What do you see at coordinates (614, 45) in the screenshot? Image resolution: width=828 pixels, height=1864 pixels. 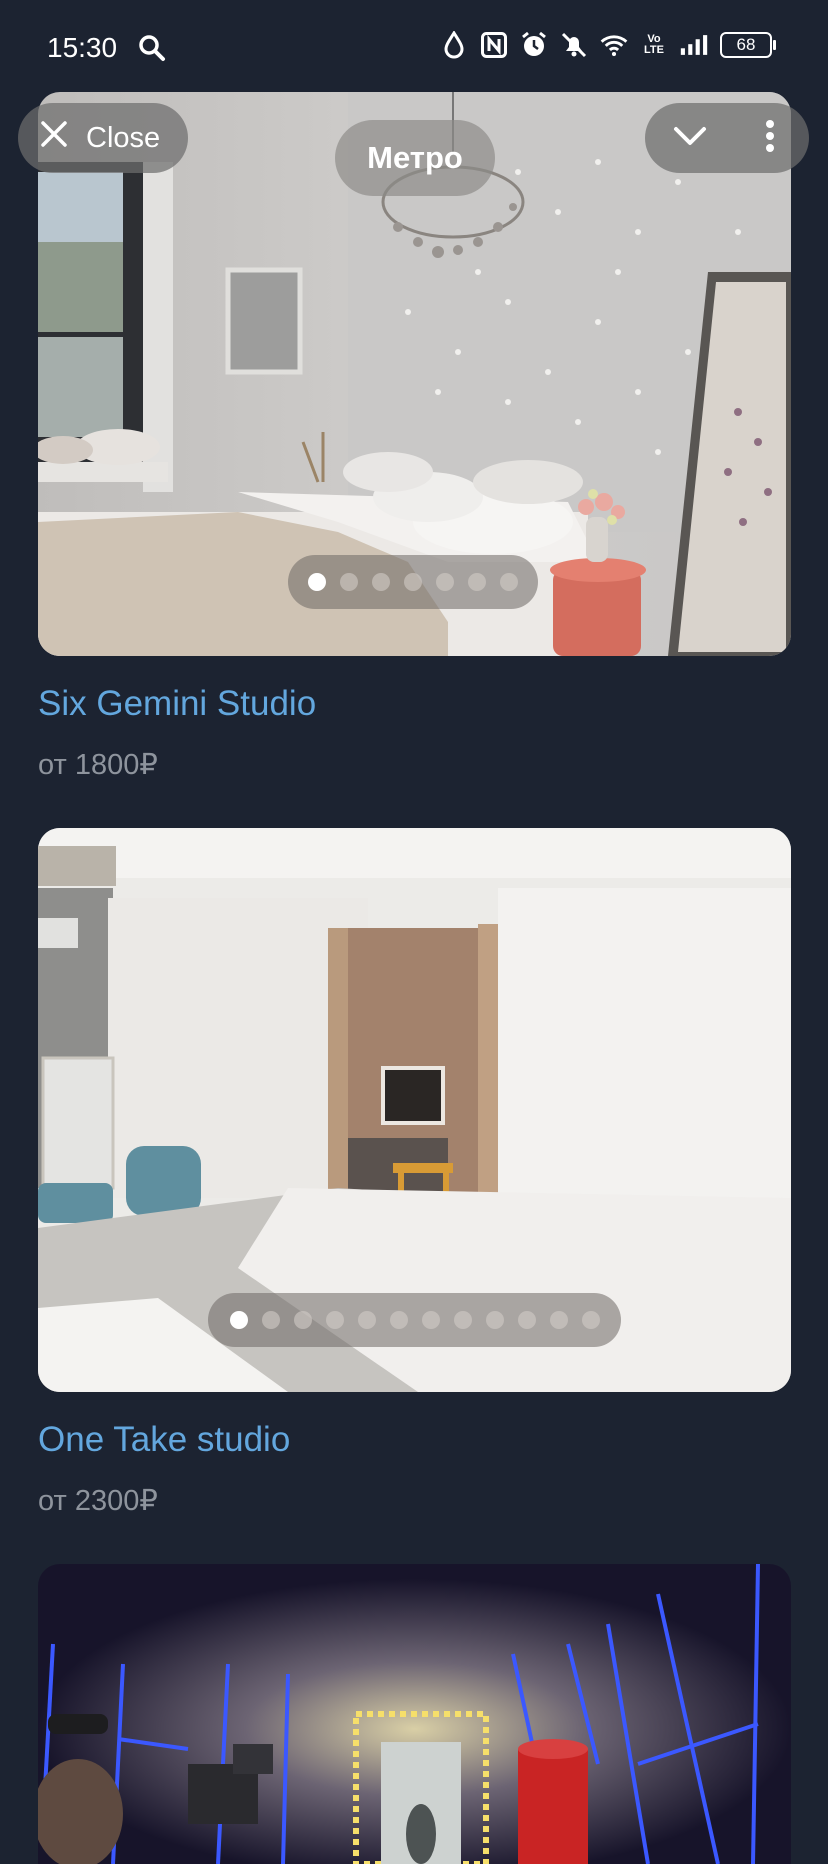 I see `wifi-icon` at bounding box center [614, 45].